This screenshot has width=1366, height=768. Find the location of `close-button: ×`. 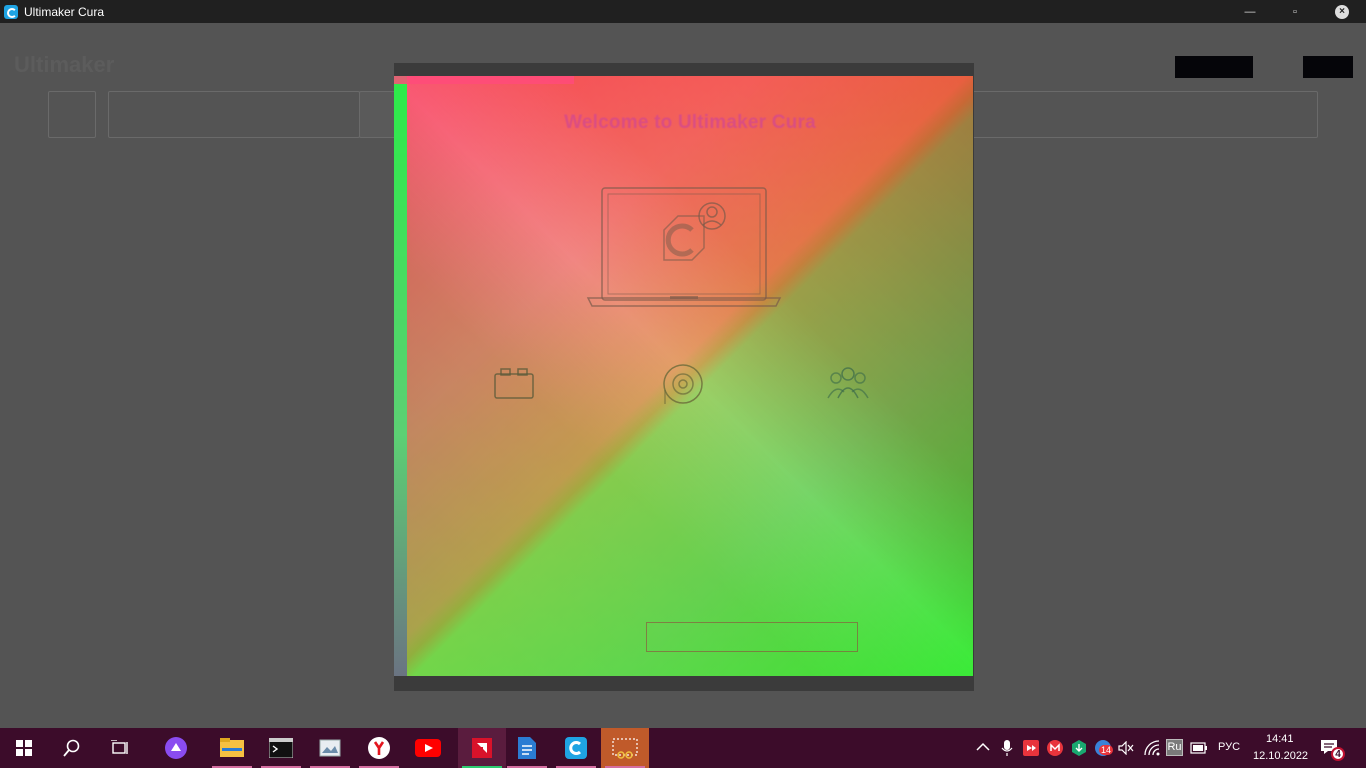

close-button: × is located at coordinates (1342, 11).